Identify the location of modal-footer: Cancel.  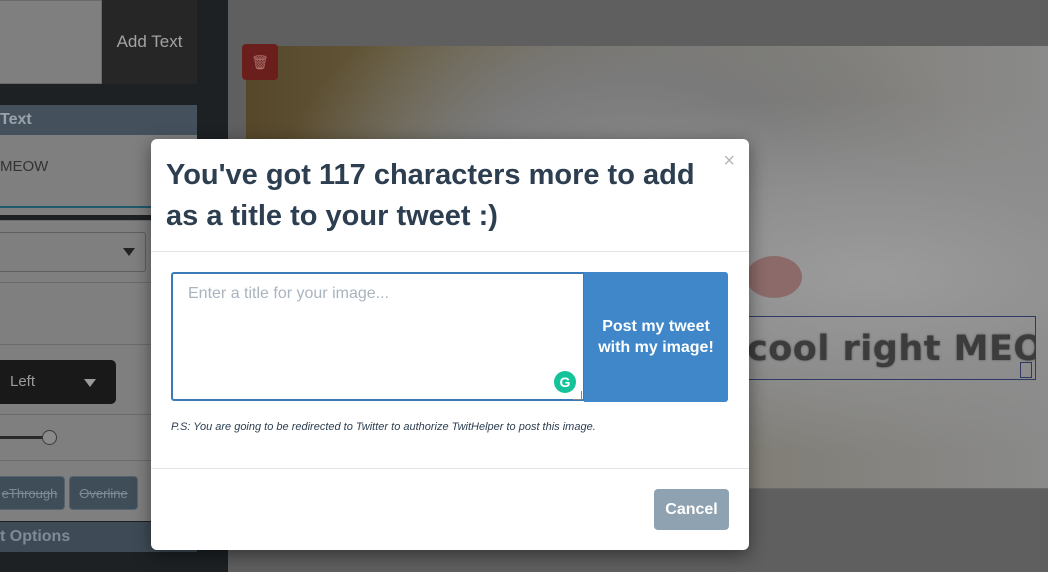
(450, 509).